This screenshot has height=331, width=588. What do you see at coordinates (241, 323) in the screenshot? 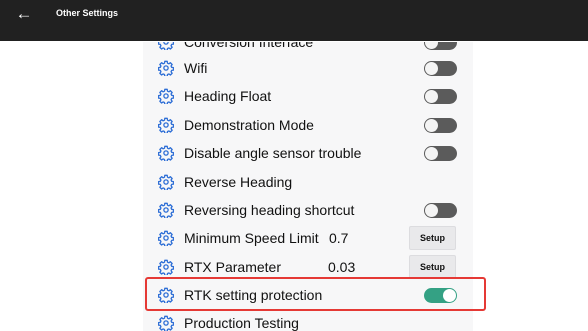
I see `setting-label: Production Testing` at bounding box center [241, 323].